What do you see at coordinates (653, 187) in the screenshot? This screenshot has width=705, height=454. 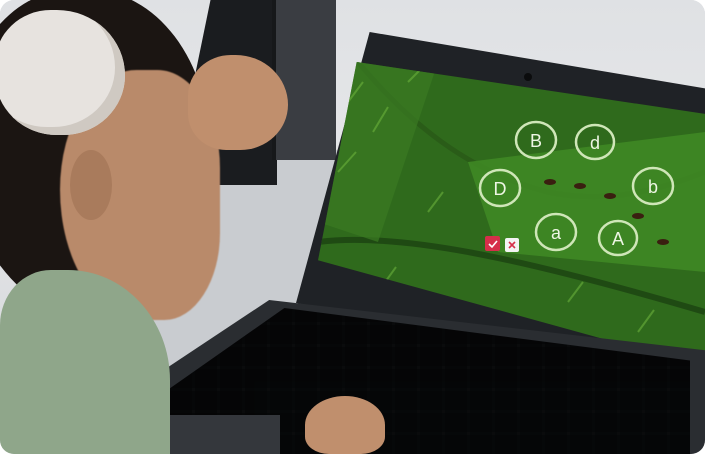 I see `tile-letter: b` at bounding box center [653, 187].